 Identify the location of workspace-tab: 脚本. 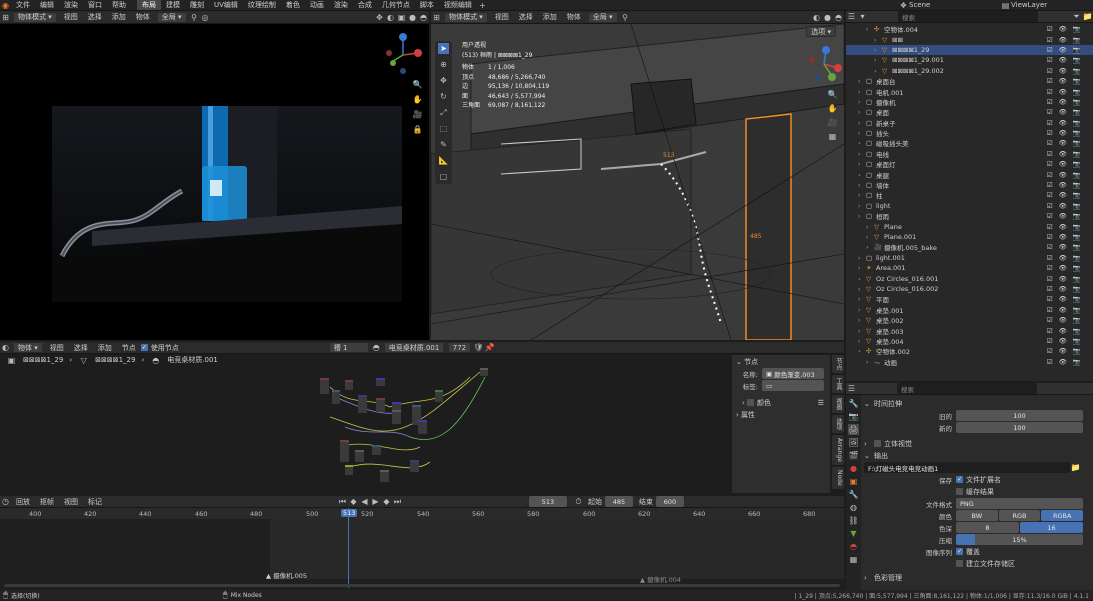
(427, 5).